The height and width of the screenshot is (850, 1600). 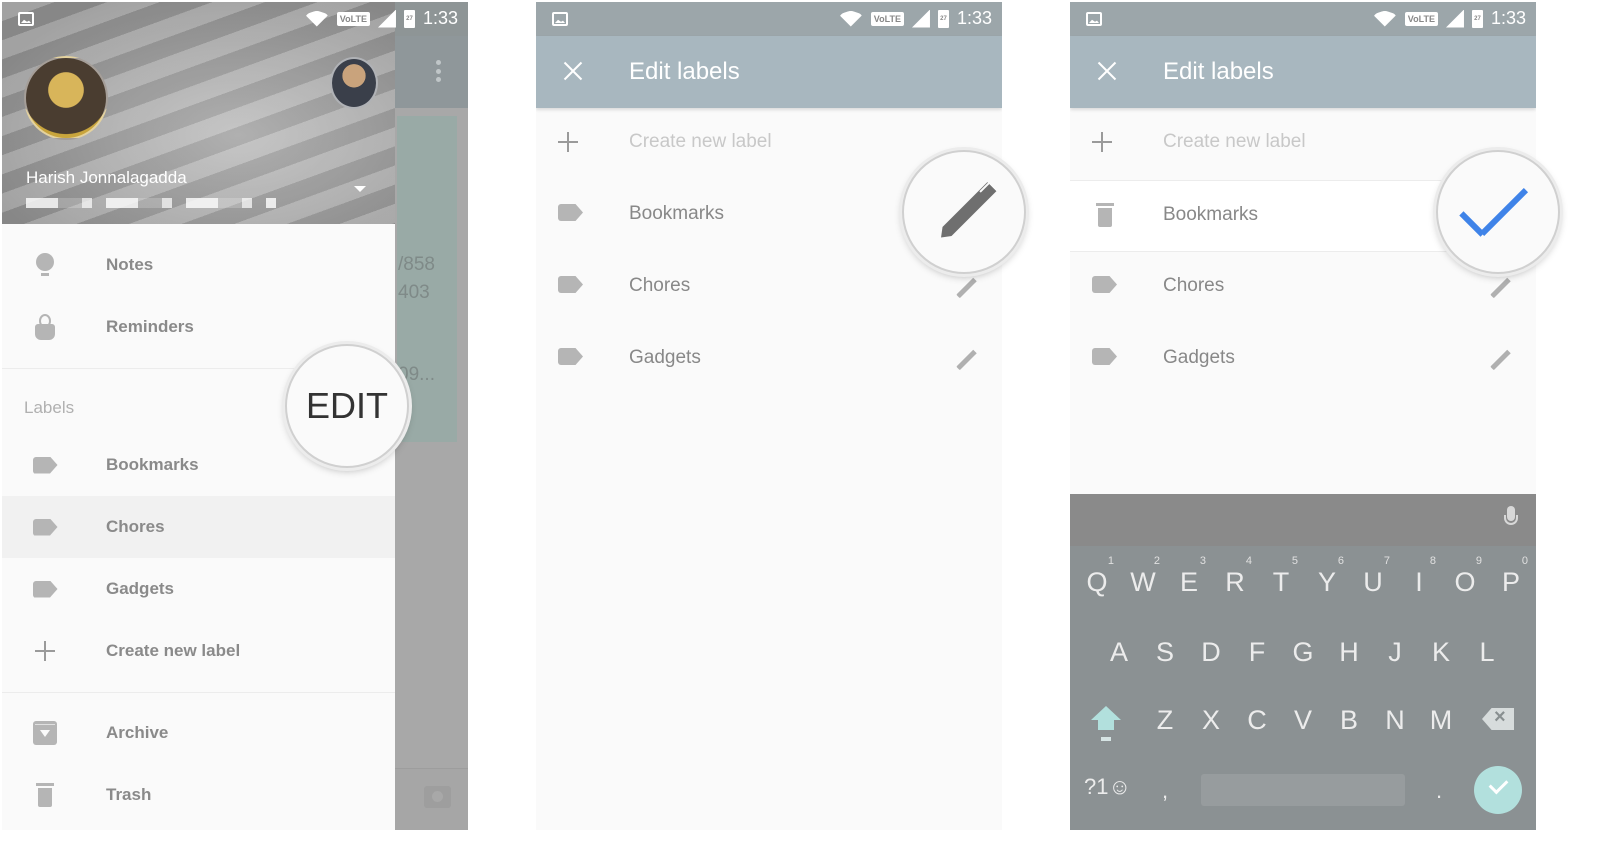 I want to click on labels-edit-button: EDIT, so click(x=347, y=406).